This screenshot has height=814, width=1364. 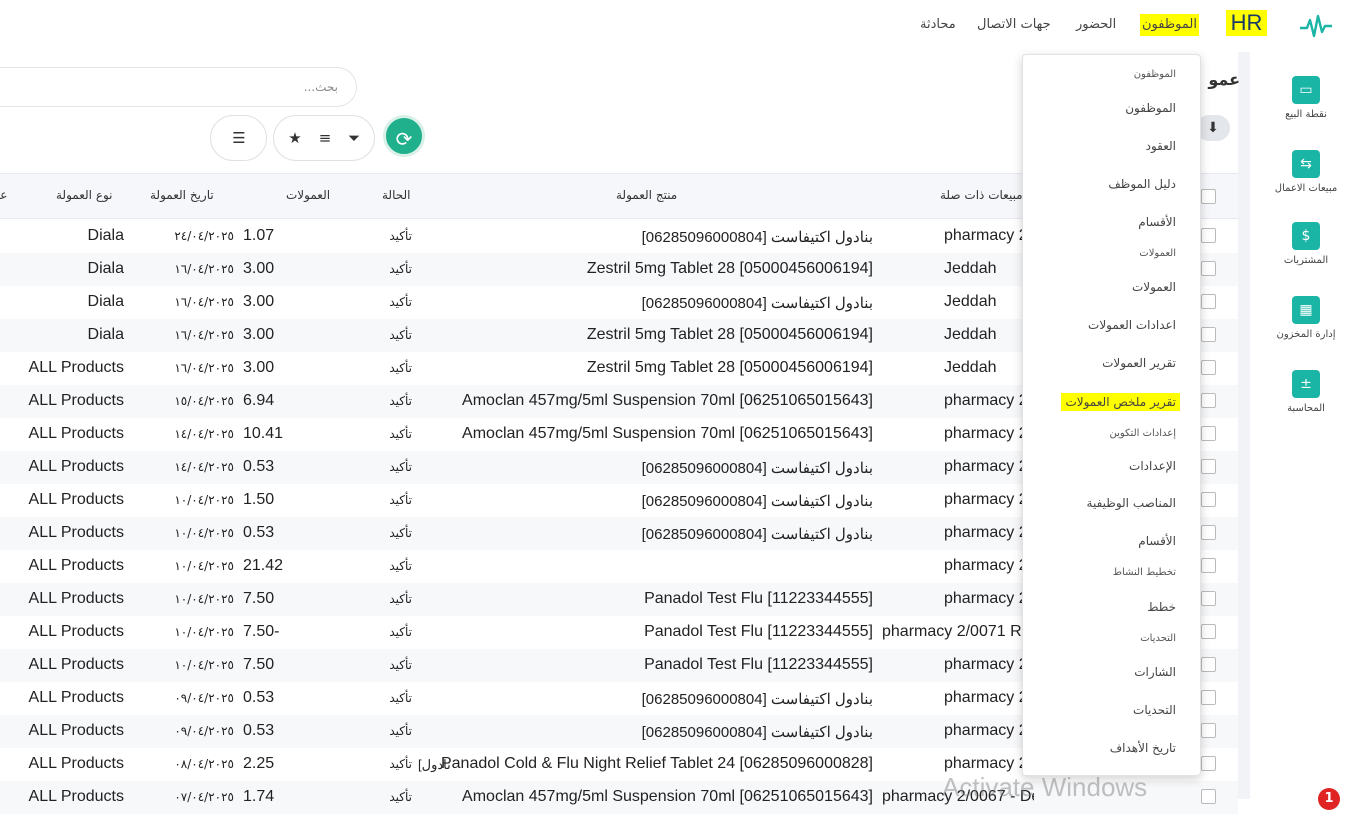 I want to click on menu-item: الشارات, so click(x=1155, y=672).